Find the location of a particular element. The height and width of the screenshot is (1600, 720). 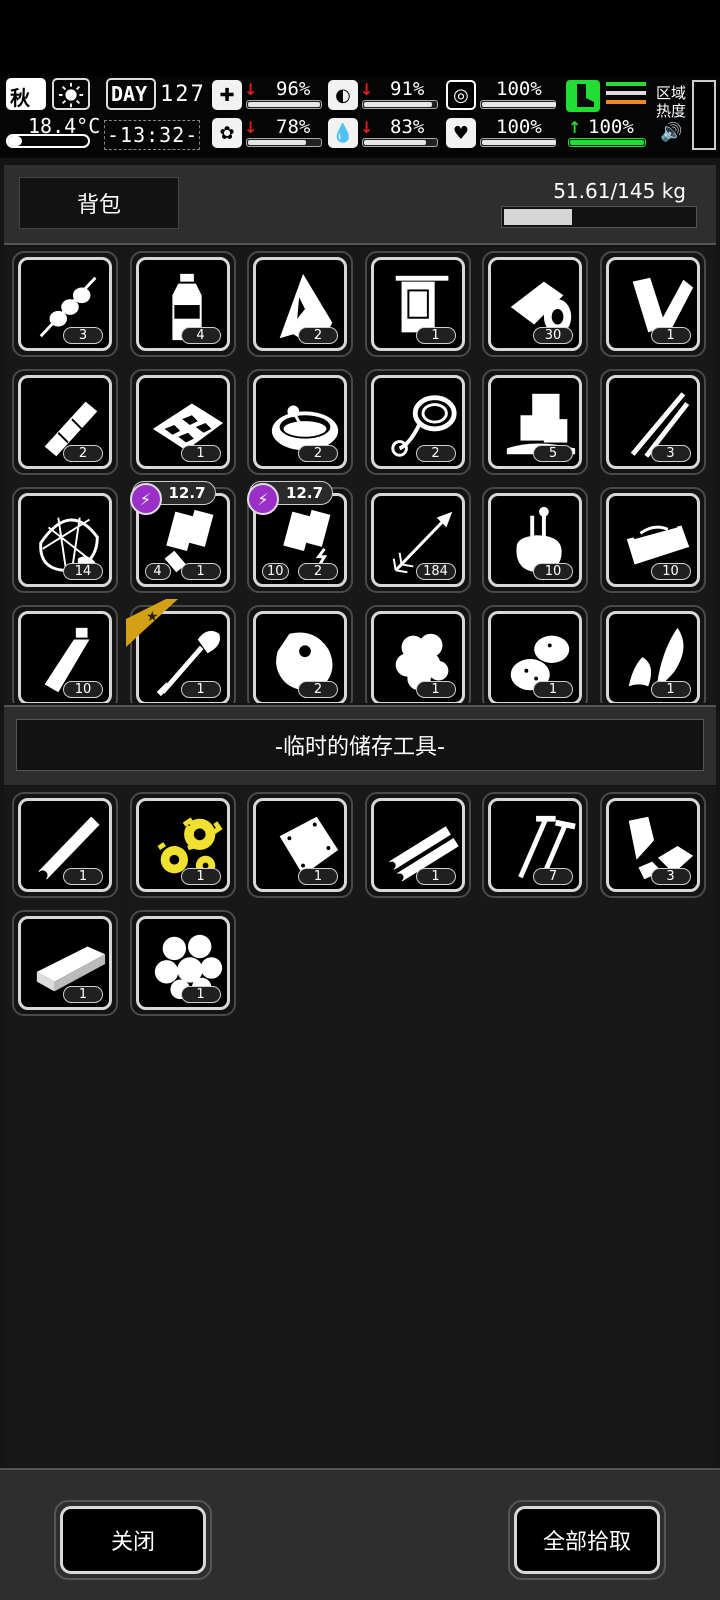

health-bar is located at coordinates (284, 104).